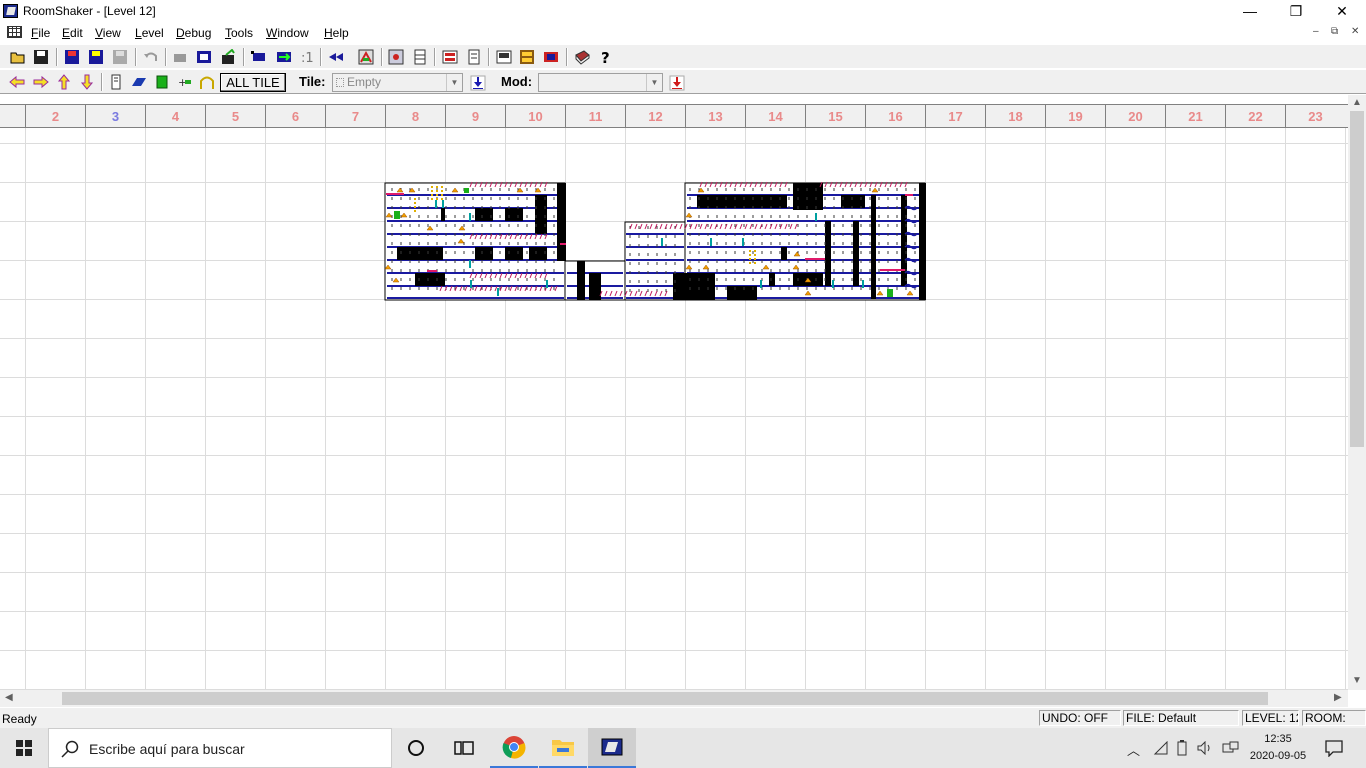 The image size is (1366, 768). Describe the element at coordinates (775, 116) in the screenshot. I see `ruler-column-14: 14` at that location.